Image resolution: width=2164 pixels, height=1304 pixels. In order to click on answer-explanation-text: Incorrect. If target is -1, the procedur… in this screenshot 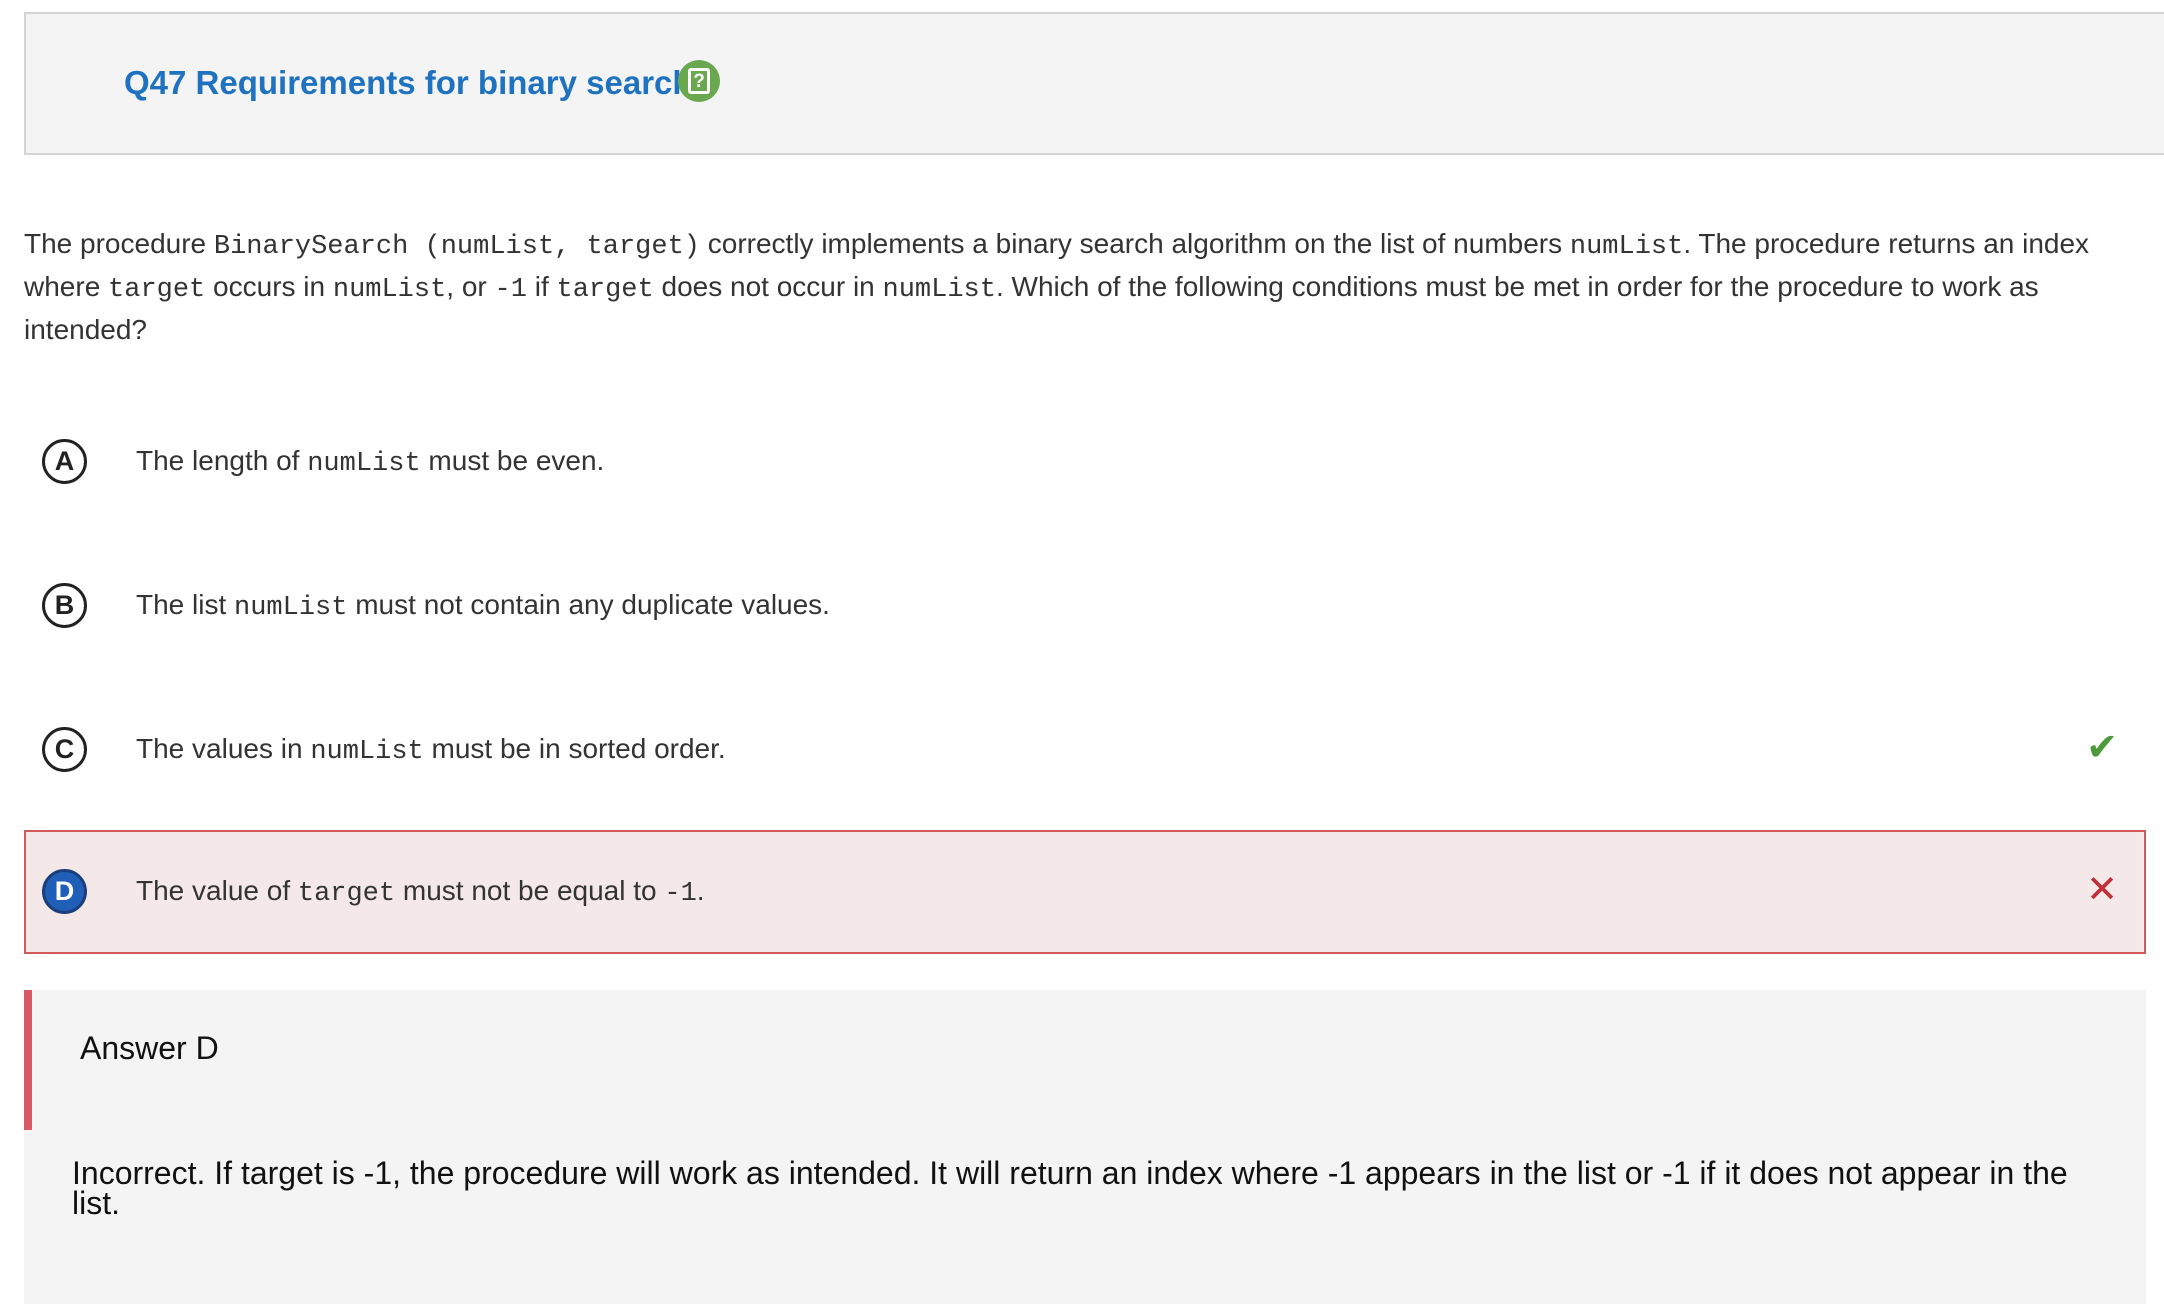, I will do `click(1070, 1188)`.